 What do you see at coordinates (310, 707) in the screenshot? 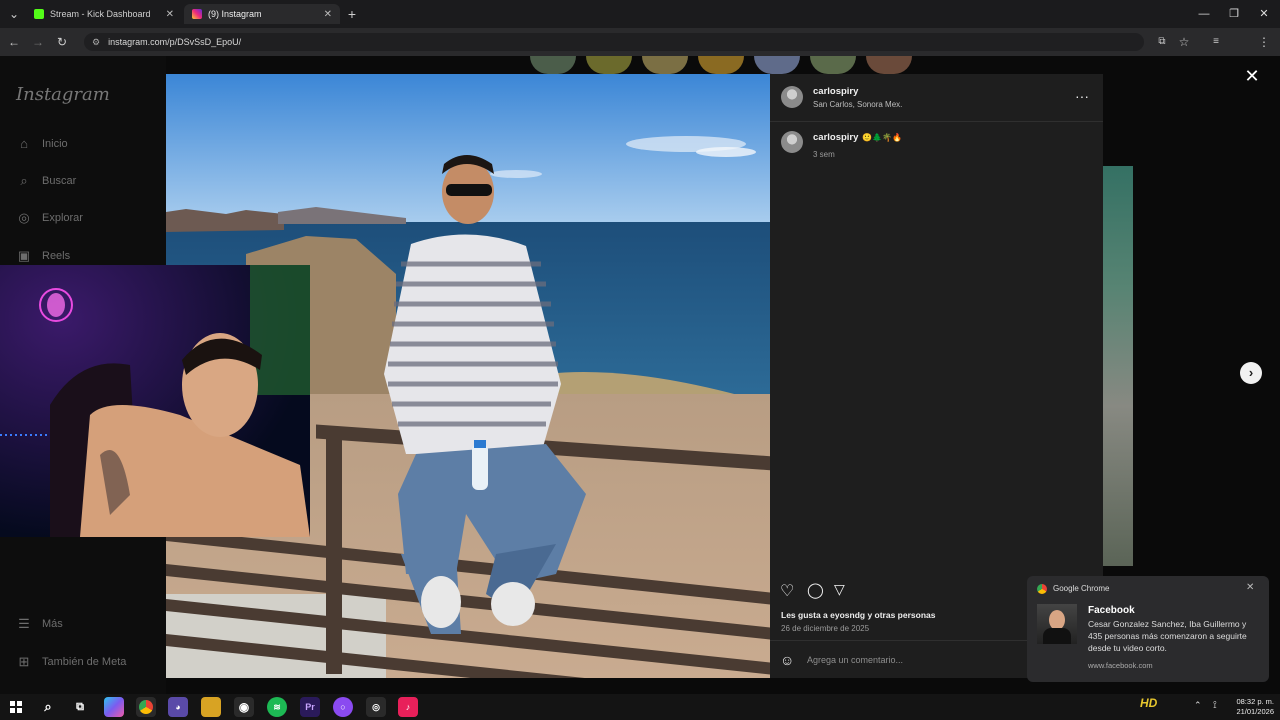
I see `premiere-pro-icon: Pr` at bounding box center [310, 707].